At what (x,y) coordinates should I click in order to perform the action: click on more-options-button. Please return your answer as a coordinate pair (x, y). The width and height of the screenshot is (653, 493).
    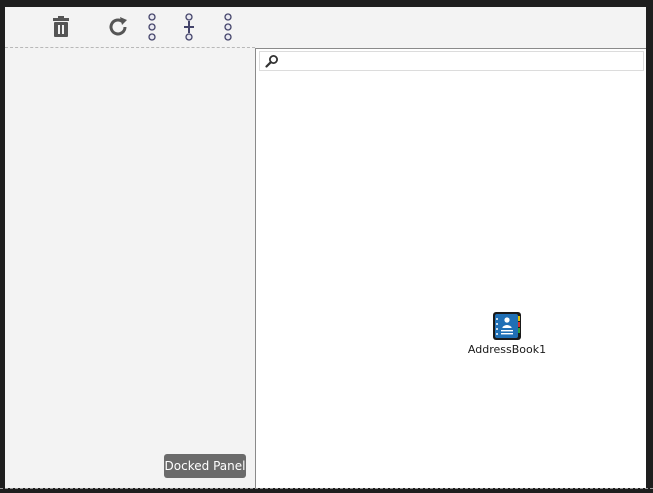
    Looking at the image, I should click on (228, 27).